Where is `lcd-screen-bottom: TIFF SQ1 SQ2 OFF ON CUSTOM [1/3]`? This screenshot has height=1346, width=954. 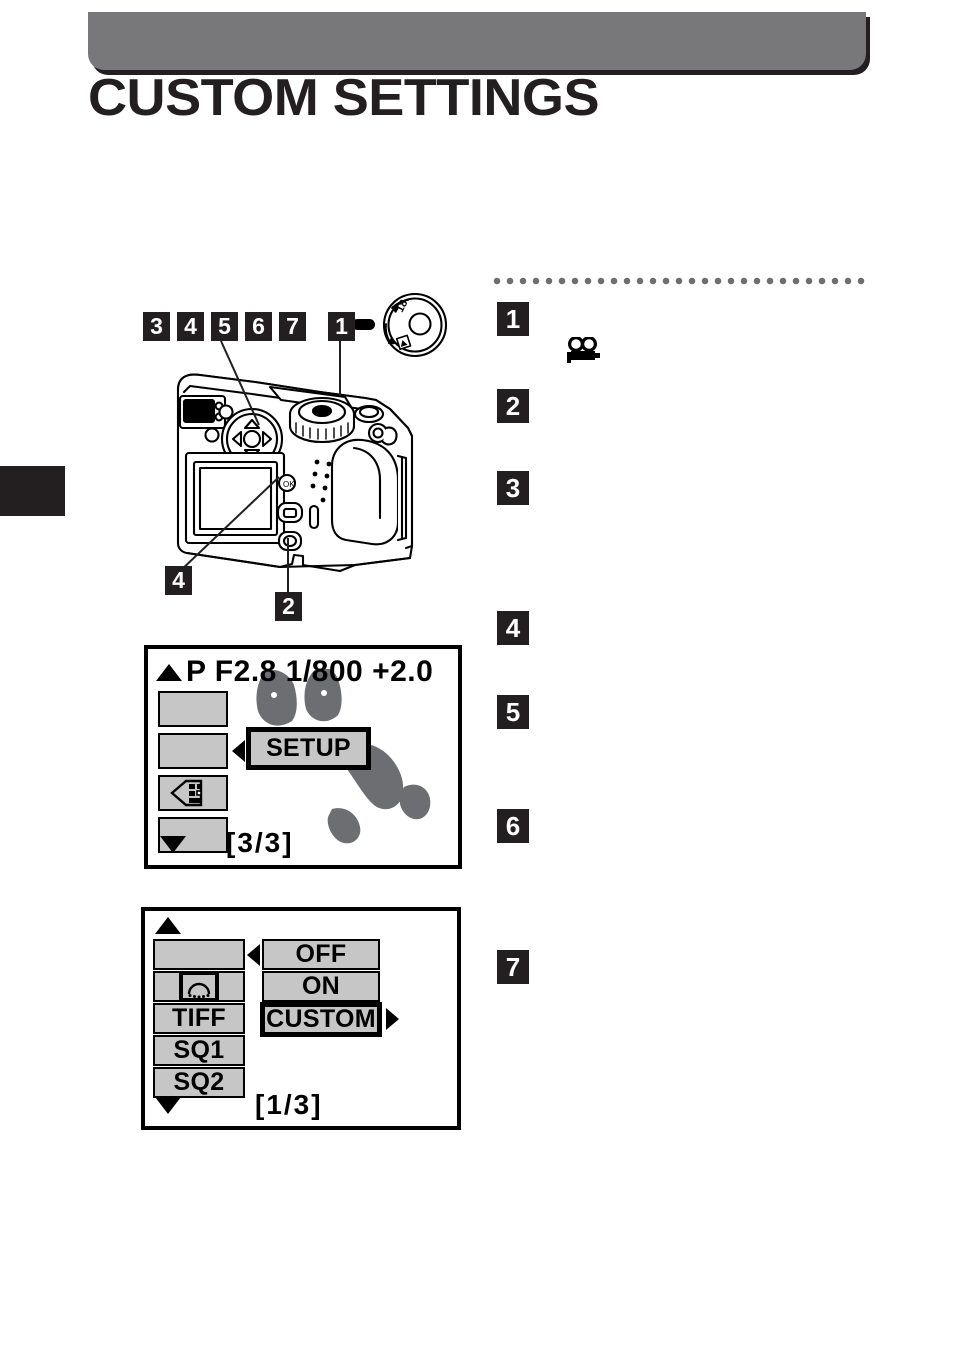
lcd-screen-bottom: TIFF SQ1 SQ2 OFF ON CUSTOM [1/3] is located at coordinates (301, 1018).